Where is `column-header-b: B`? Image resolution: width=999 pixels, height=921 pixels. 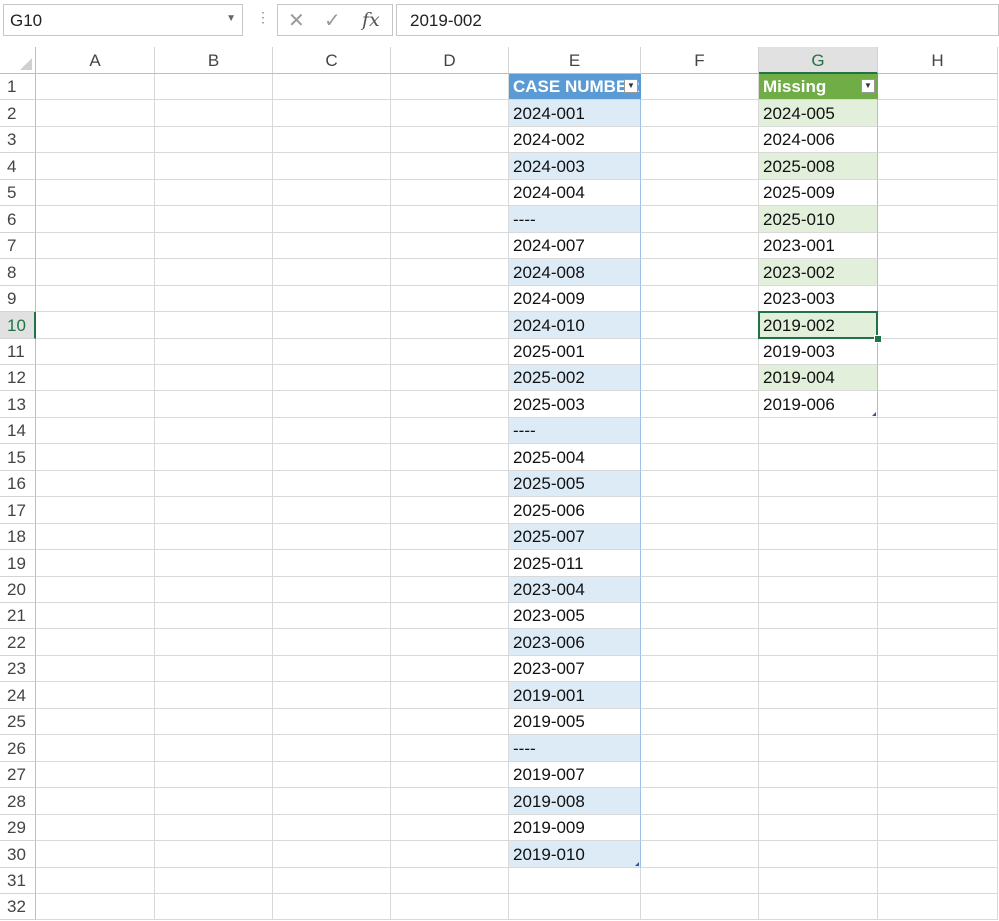 column-header-b: B is located at coordinates (214, 60).